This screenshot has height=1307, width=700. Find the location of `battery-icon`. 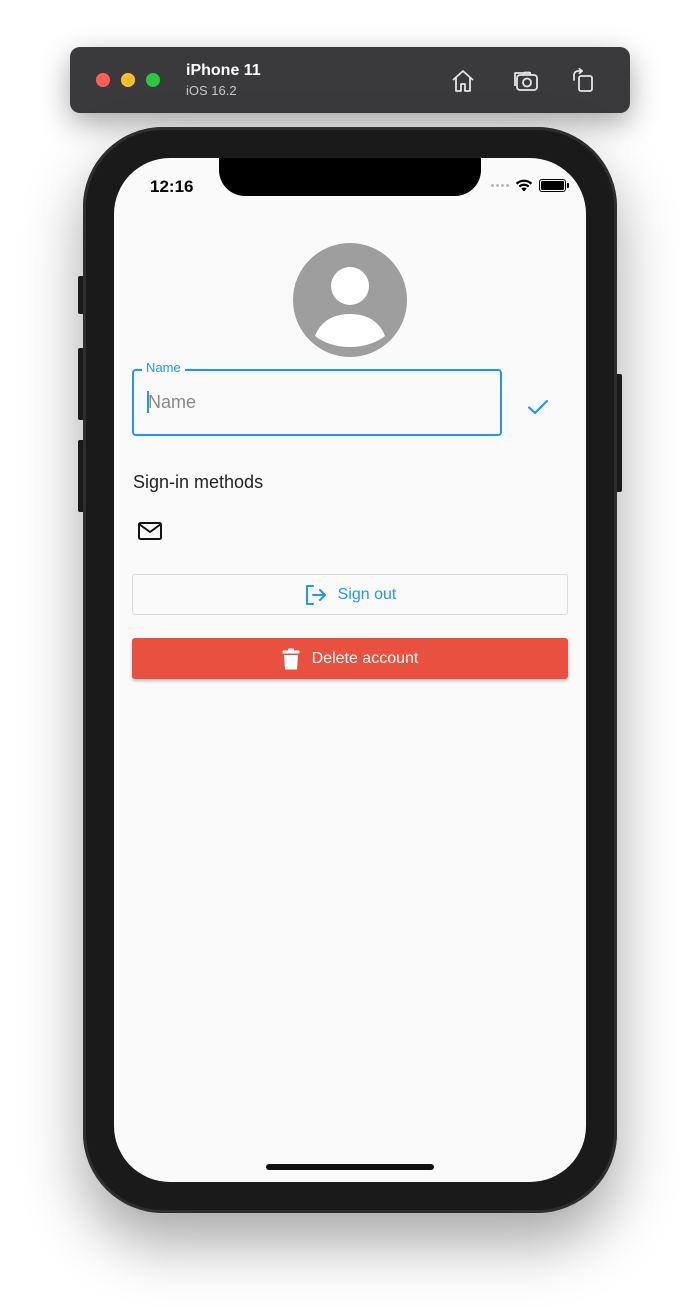

battery-icon is located at coordinates (554, 185).